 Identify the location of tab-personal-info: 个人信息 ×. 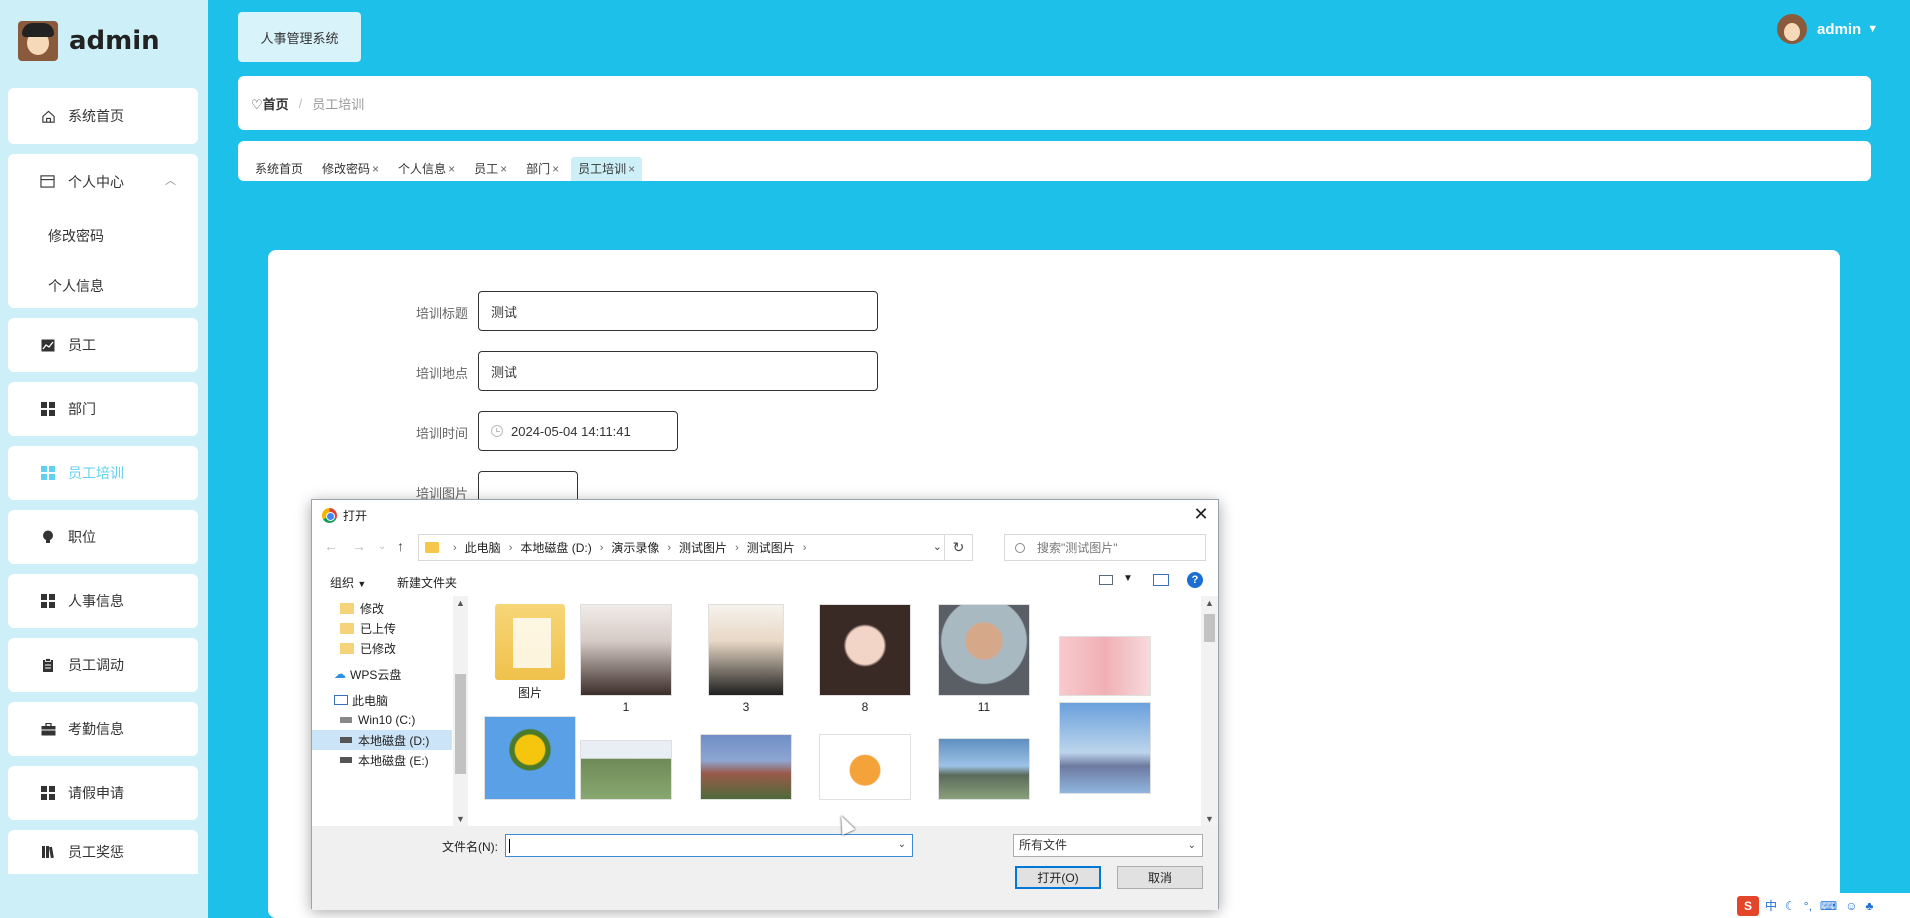
(426, 169).